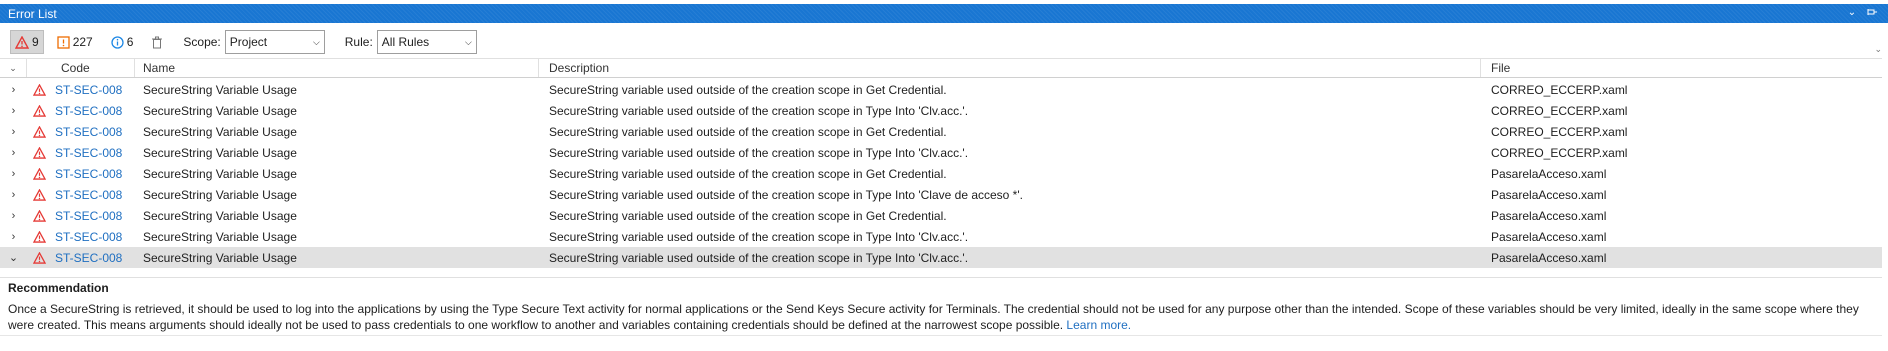  What do you see at coordinates (35, 42) in the screenshot?
I see `errors-count: 9` at bounding box center [35, 42].